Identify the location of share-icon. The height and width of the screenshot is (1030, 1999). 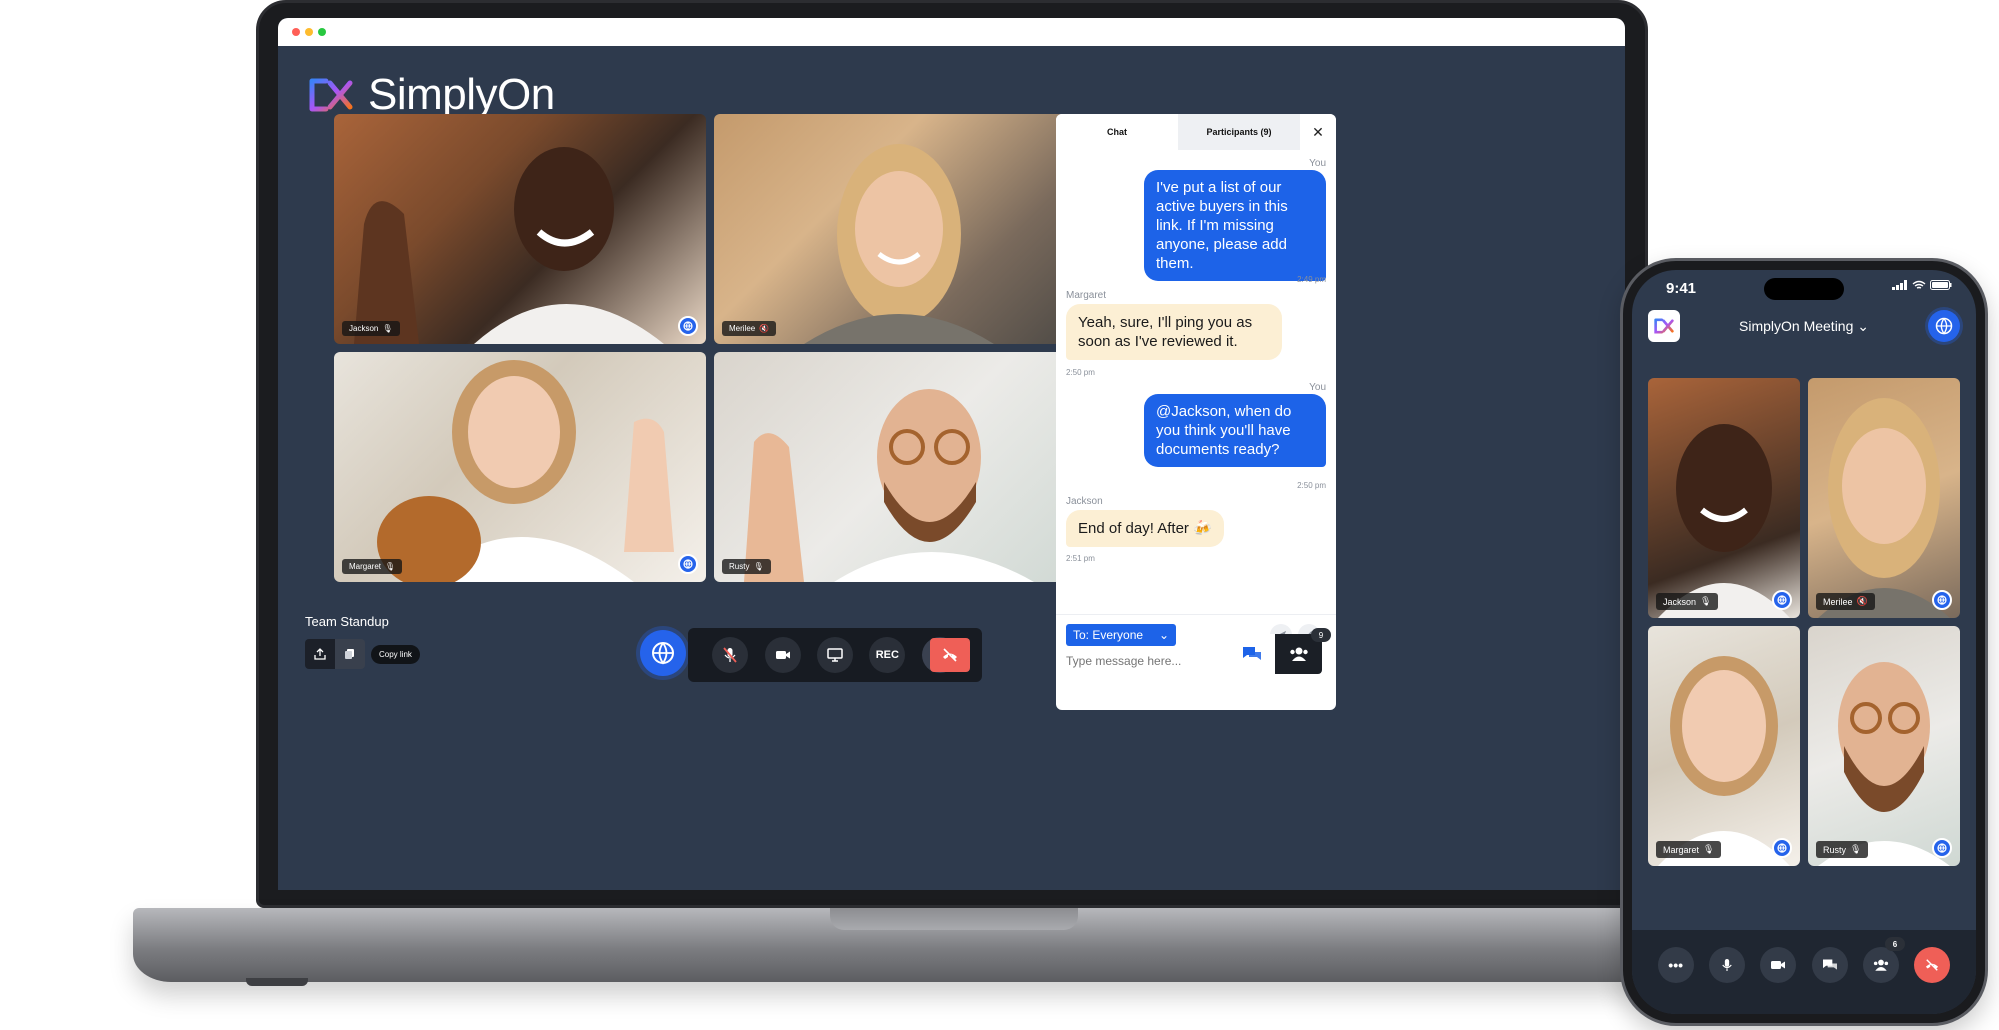
(320, 654).